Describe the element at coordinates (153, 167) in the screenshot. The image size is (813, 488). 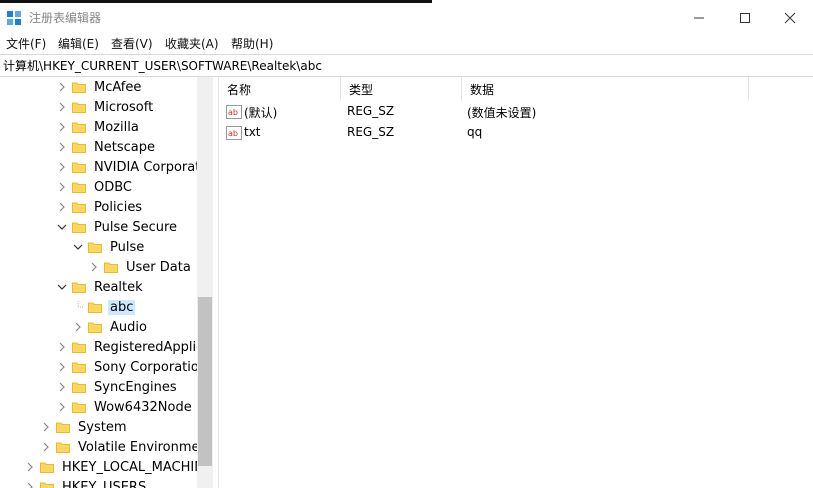
I see `tree-item-label: NVIDIA Corporatic` at that location.